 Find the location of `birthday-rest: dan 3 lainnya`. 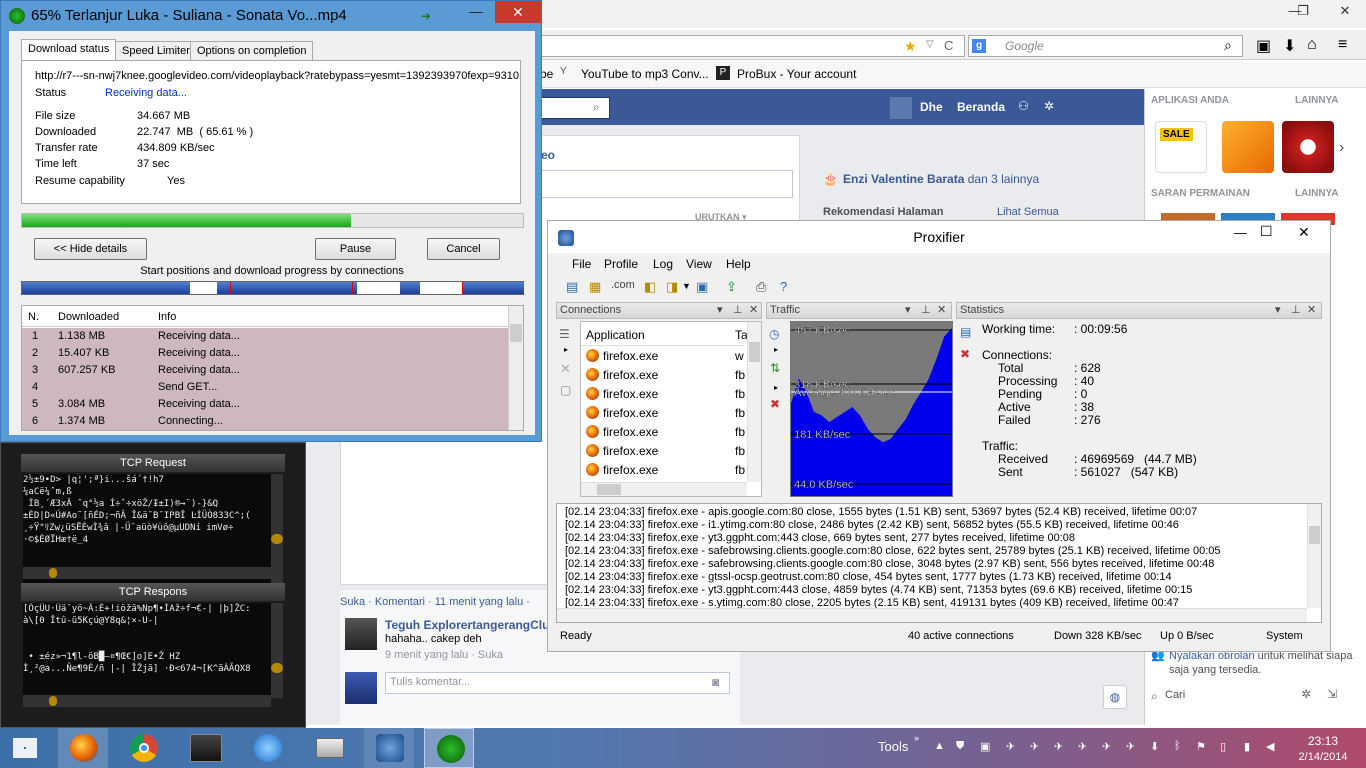

birthday-rest: dan 3 lainnya is located at coordinates (1001, 179).